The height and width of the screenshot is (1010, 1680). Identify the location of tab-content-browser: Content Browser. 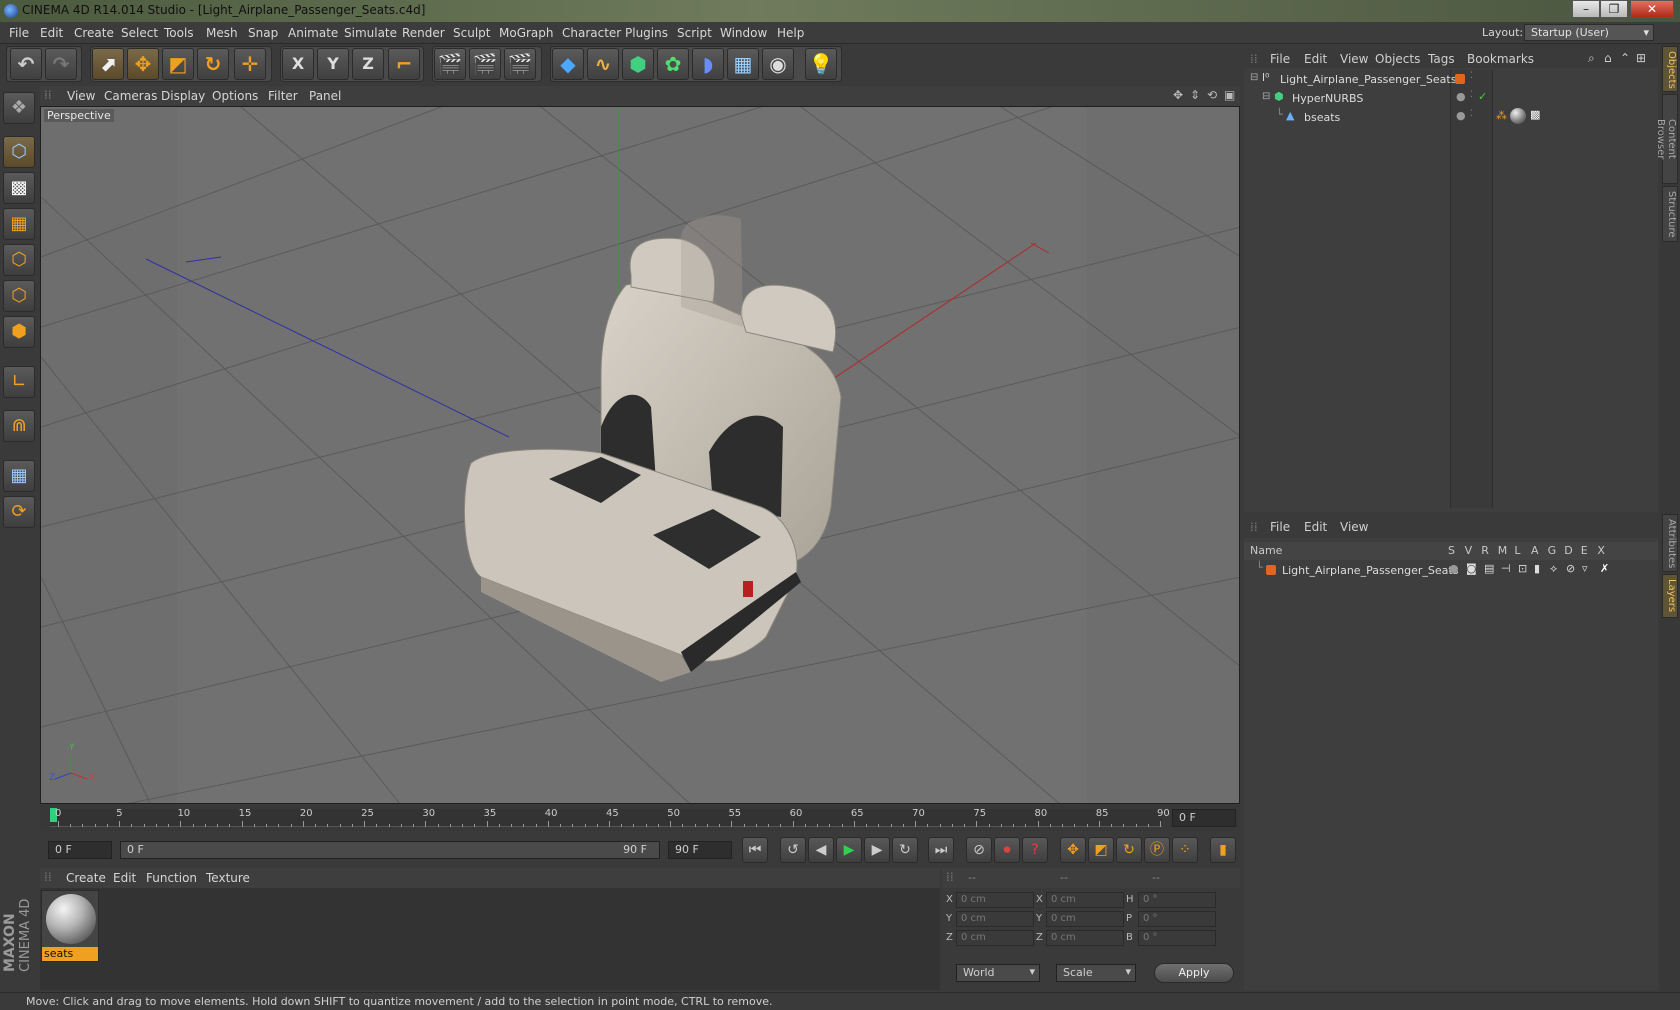
(1666, 139).